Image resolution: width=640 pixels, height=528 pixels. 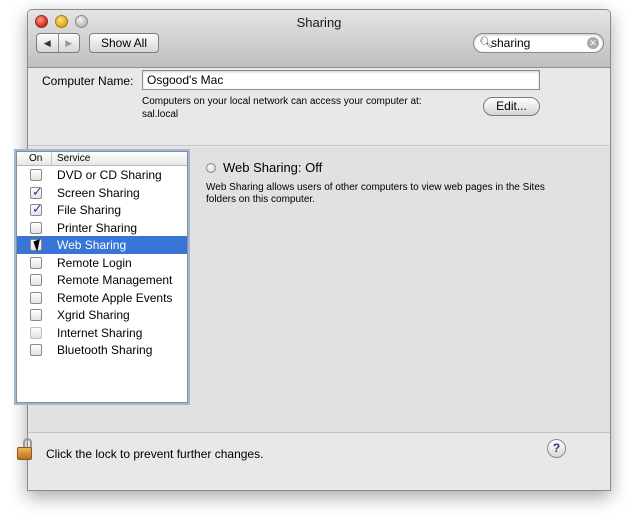 What do you see at coordinates (115, 297) in the screenshot?
I see `service-name: Remote Apple Events` at bounding box center [115, 297].